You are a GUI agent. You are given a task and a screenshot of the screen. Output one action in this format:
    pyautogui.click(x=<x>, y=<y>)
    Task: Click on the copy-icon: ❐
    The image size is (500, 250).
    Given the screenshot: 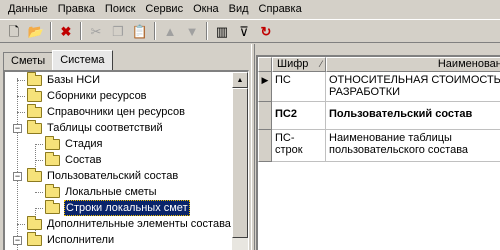 What is the action you would take?
    pyautogui.click(x=118, y=31)
    